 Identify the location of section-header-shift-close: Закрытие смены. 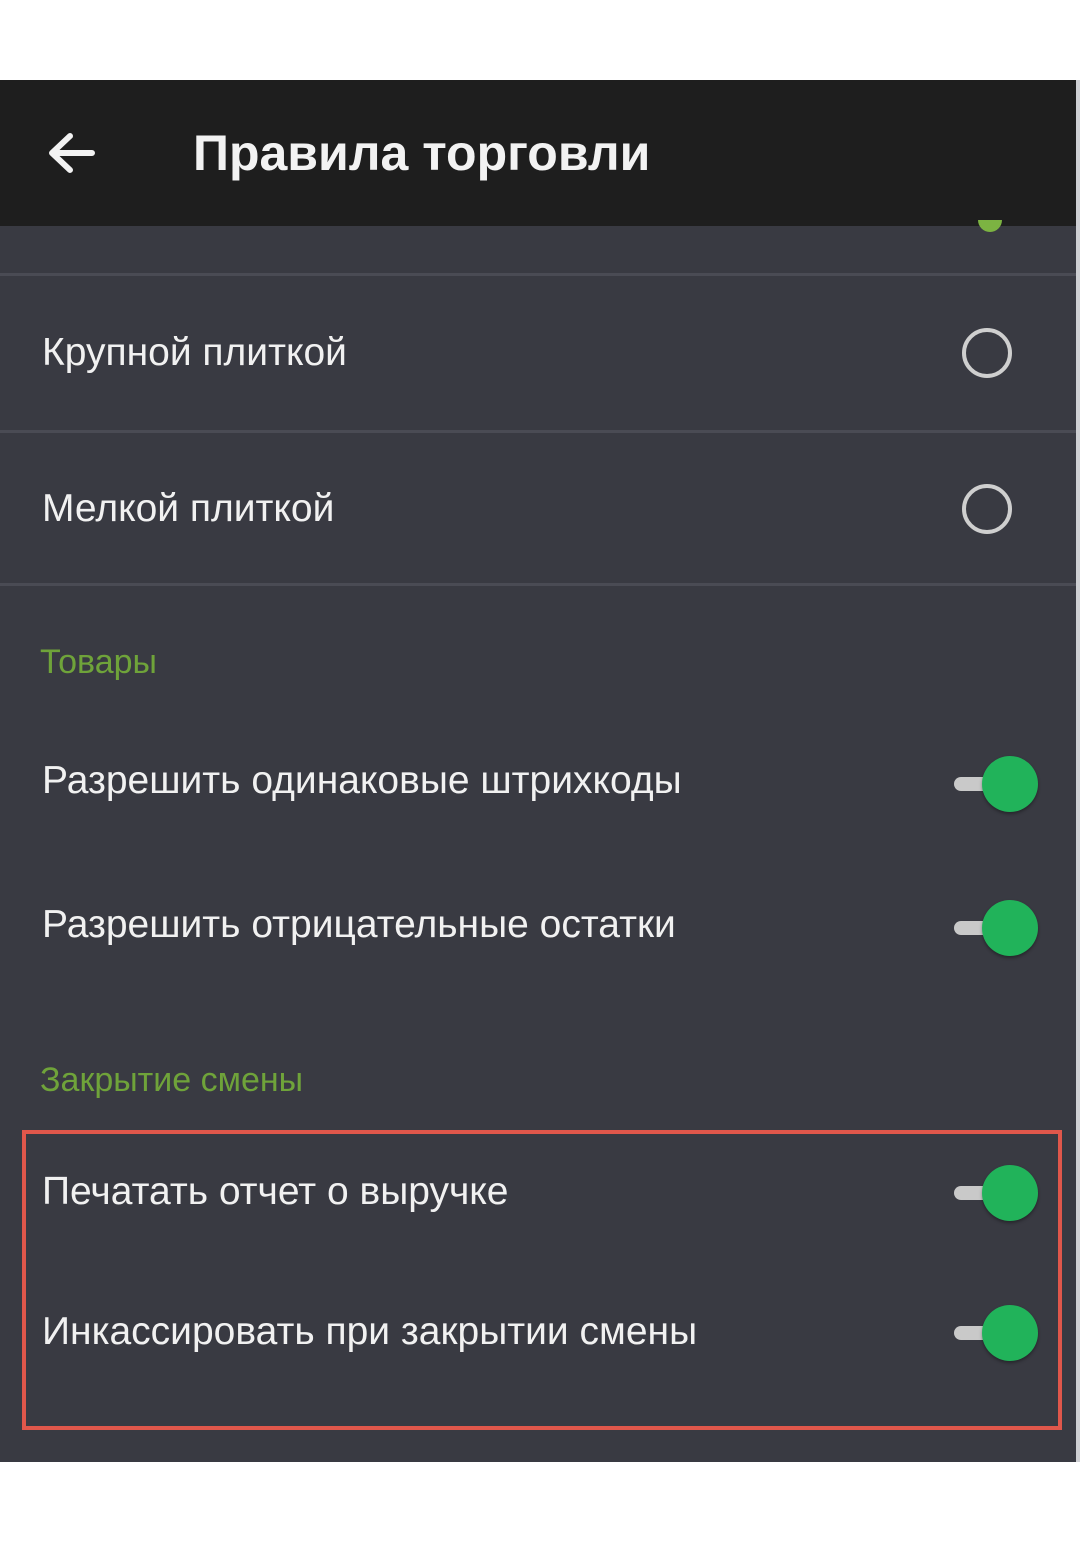
(172, 1080).